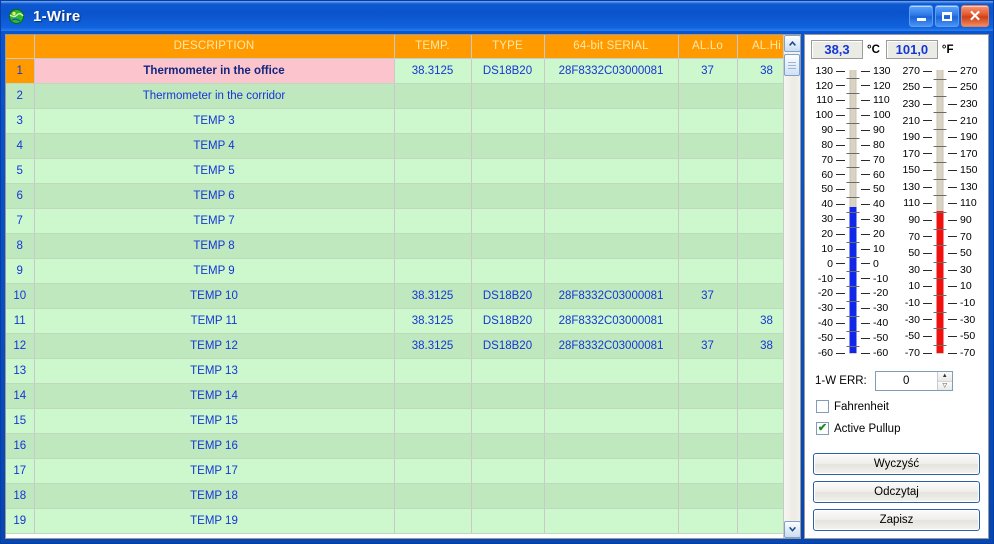 This screenshot has width=994, height=544. Describe the element at coordinates (401, 196) in the screenshot. I see `table-row: 6 TEMP 6` at that location.